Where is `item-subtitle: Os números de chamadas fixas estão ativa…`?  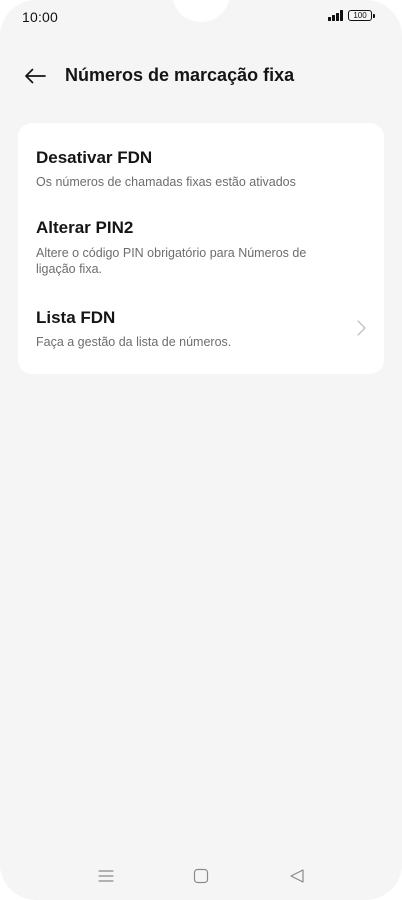
item-subtitle: Os números de chamadas fixas estão ativa… is located at coordinates (166, 182).